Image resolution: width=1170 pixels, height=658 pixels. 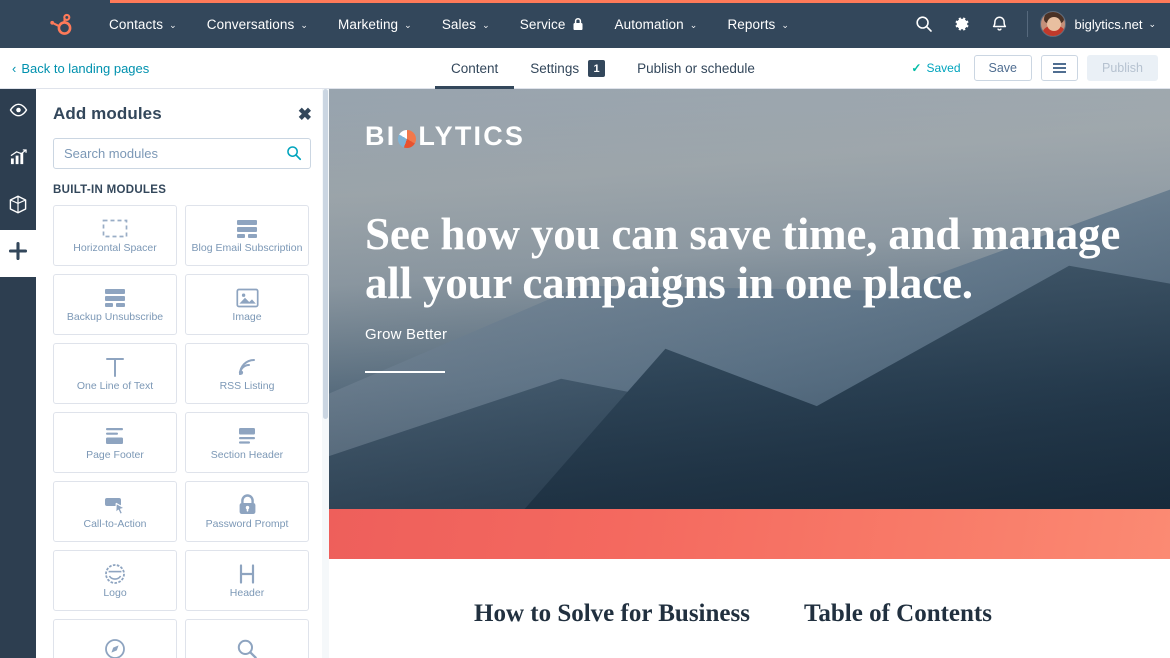 What do you see at coordinates (247, 456) in the screenshot?
I see `module-label: Section Header` at bounding box center [247, 456].